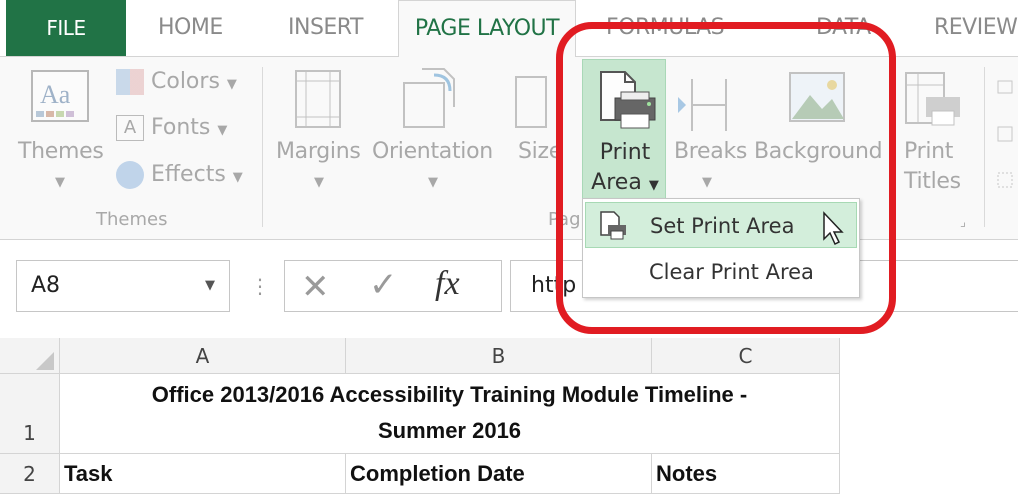 Image resolution: width=1018 pixels, height=494 pixels. I want to click on colors-label: Colors, so click(185, 81).